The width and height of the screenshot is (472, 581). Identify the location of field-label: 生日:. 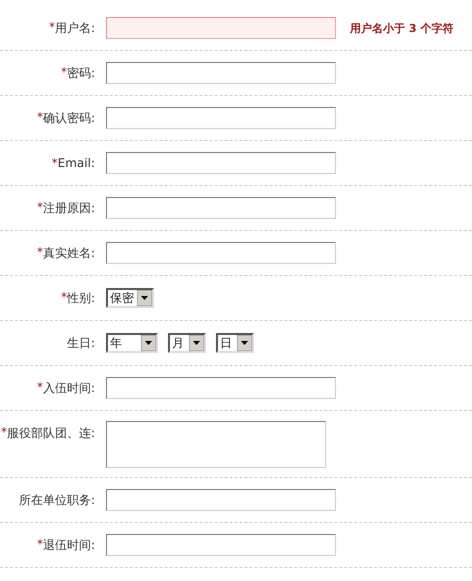
(80, 343).